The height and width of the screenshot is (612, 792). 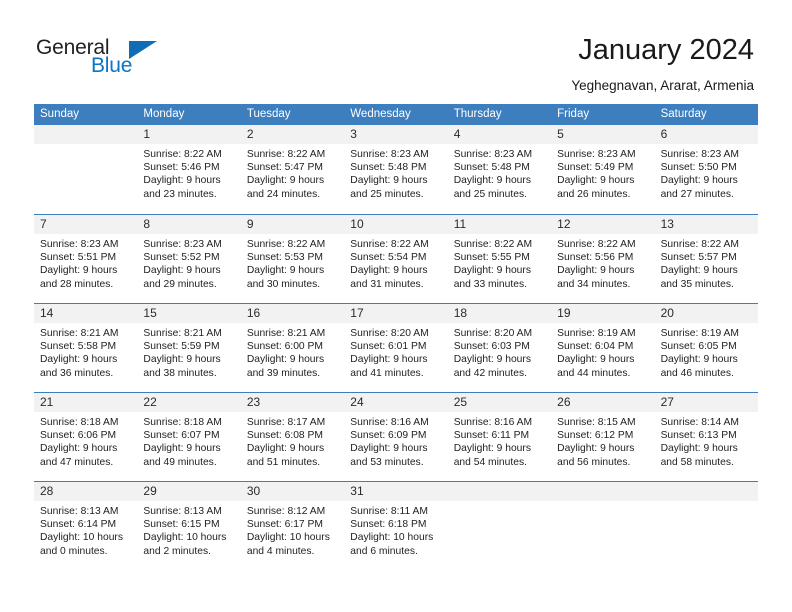 What do you see at coordinates (396, 402) in the screenshot?
I see `day-number: 24` at bounding box center [396, 402].